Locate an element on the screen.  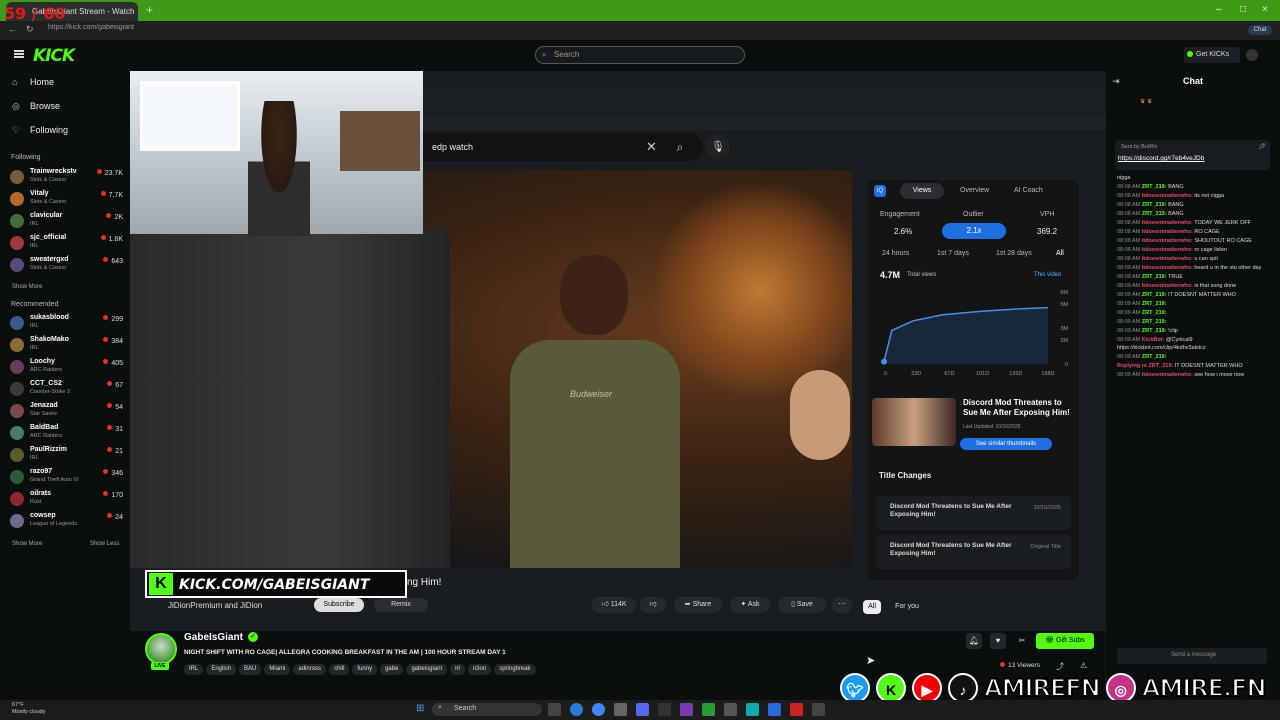
sidebar-channel: oilrats Rust 170 is located at coordinates (67, 501).